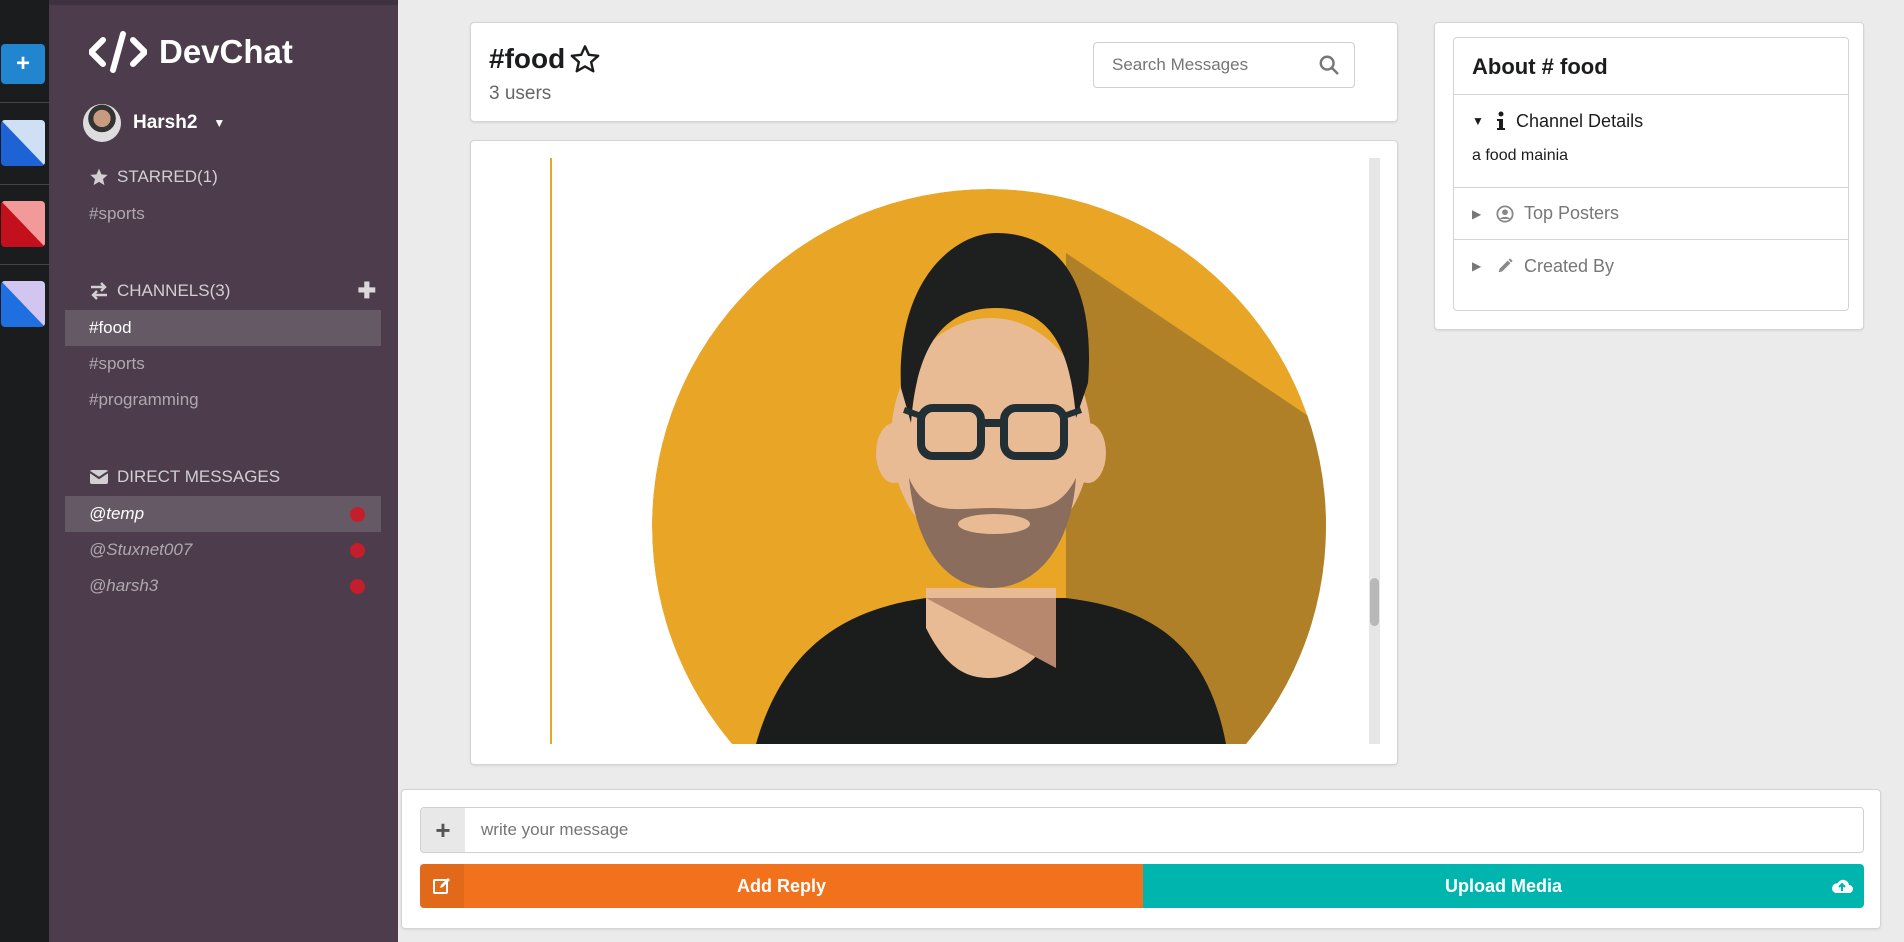 This screenshot has height=942, width=1904. What do you see at coordinates (1505, 265) in the screenshot?
I see `pencil-icon` at bounding box center [1505, 265].